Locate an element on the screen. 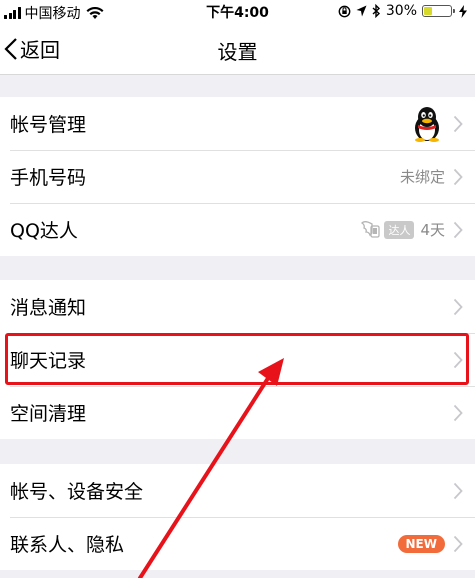  battery-percent: 30% is located at coordinates (401, 11).